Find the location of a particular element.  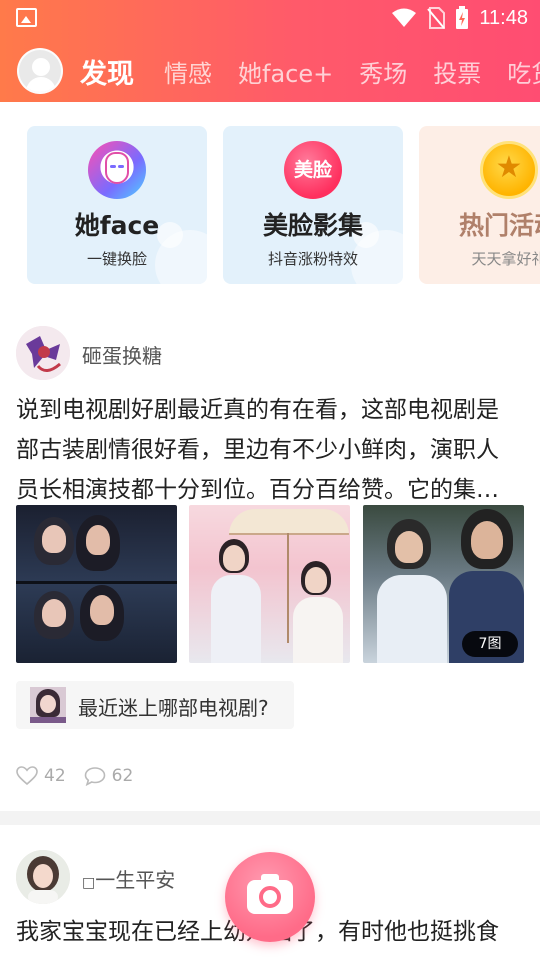

post-photo: 7图 is located at coordinates (443, 584).